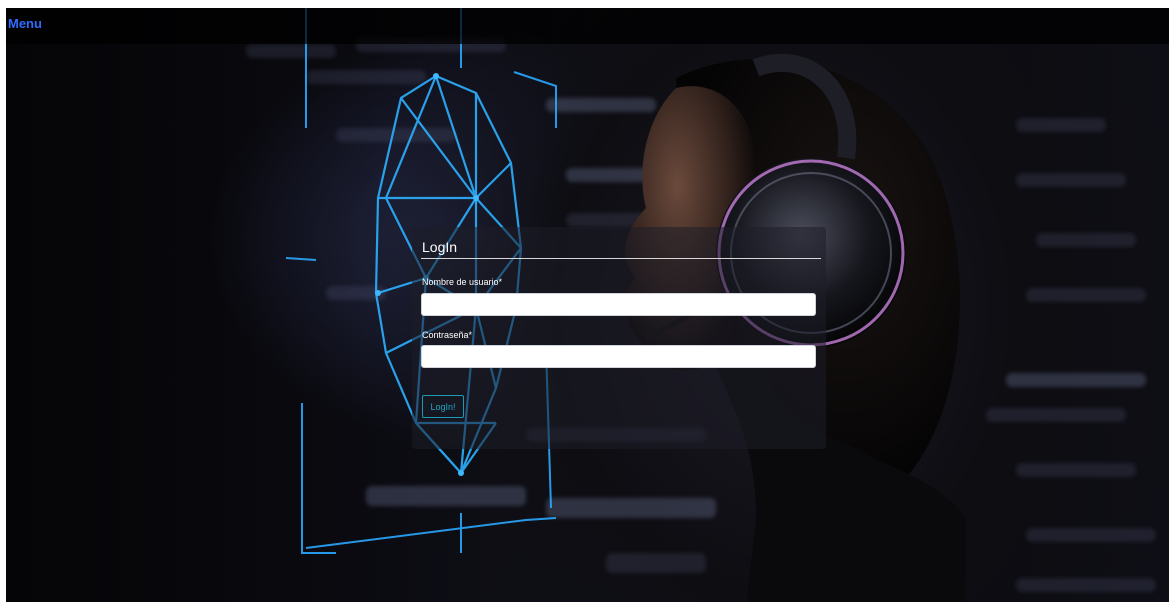 This screenshot has height=602, width=1169. I want to click on menu-link: Menu, so click(25, 23).